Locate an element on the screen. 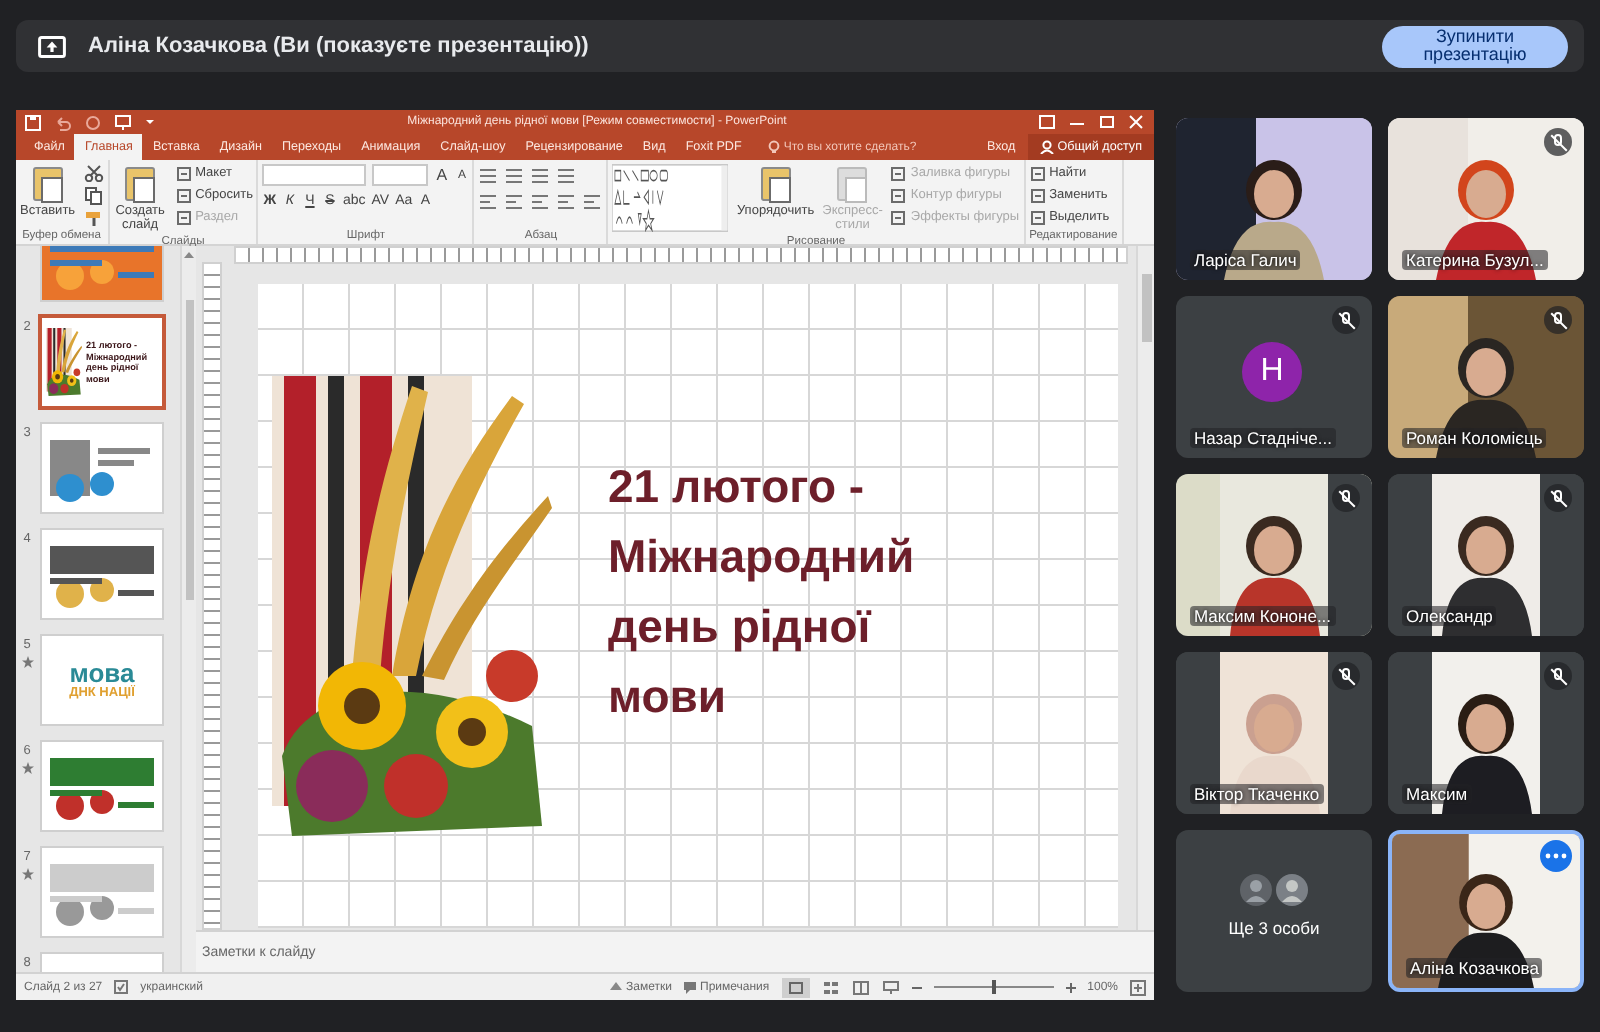 This screenshot has height=1032, width=1600. reading-view-icon is located at coordinates (860, 987).